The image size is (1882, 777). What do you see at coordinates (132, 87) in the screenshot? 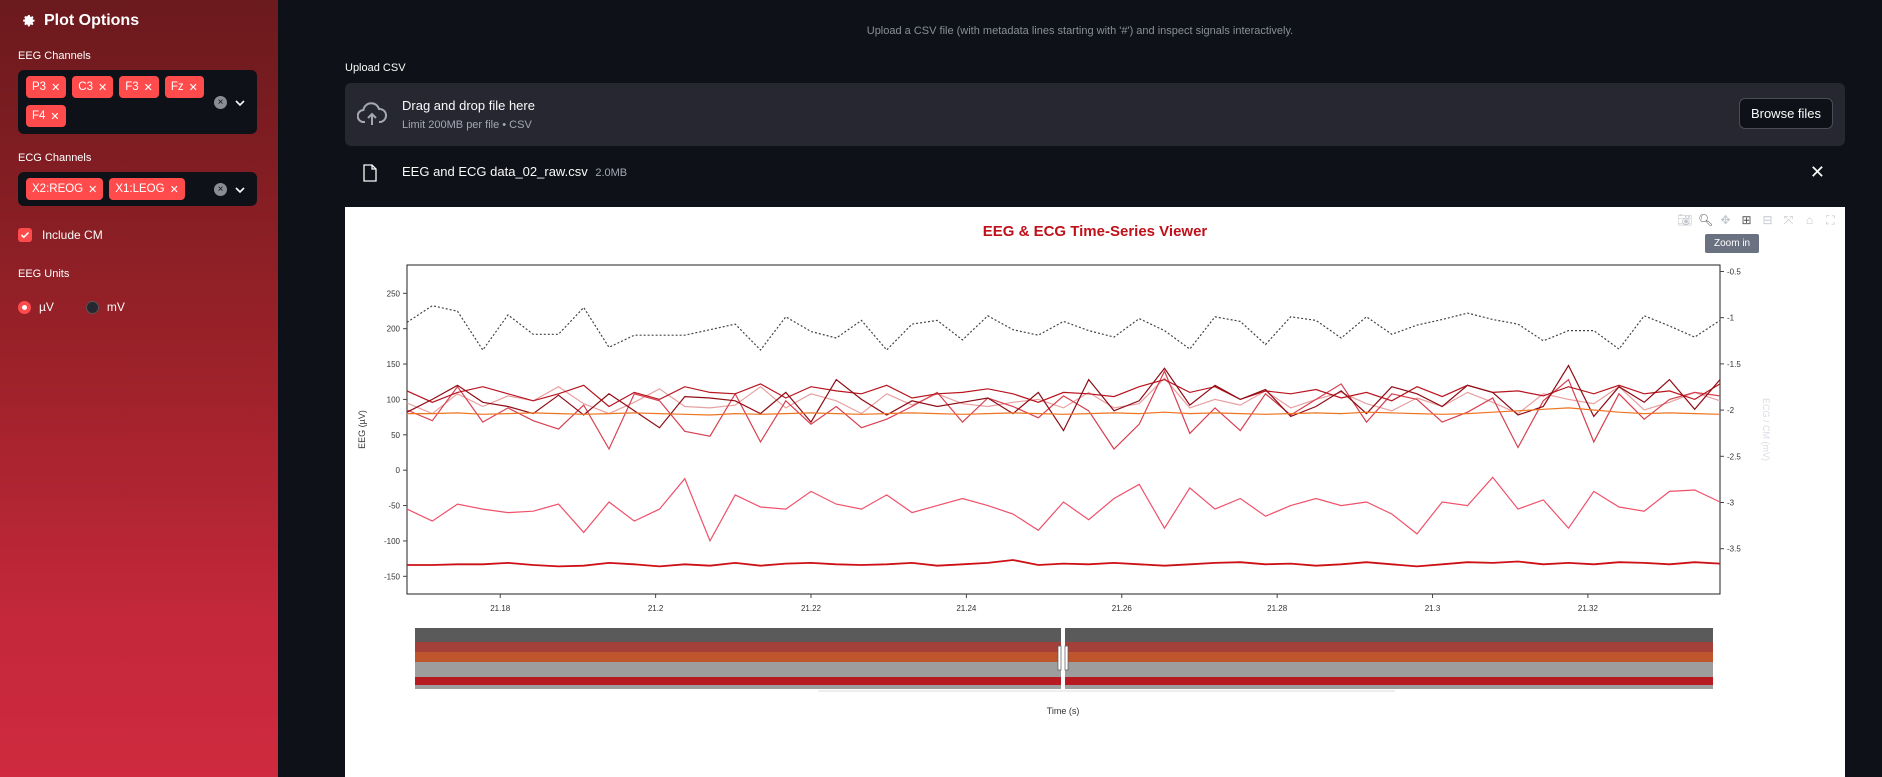
I see `eeg-tag-label: F3` at bounding box center [132, 87].